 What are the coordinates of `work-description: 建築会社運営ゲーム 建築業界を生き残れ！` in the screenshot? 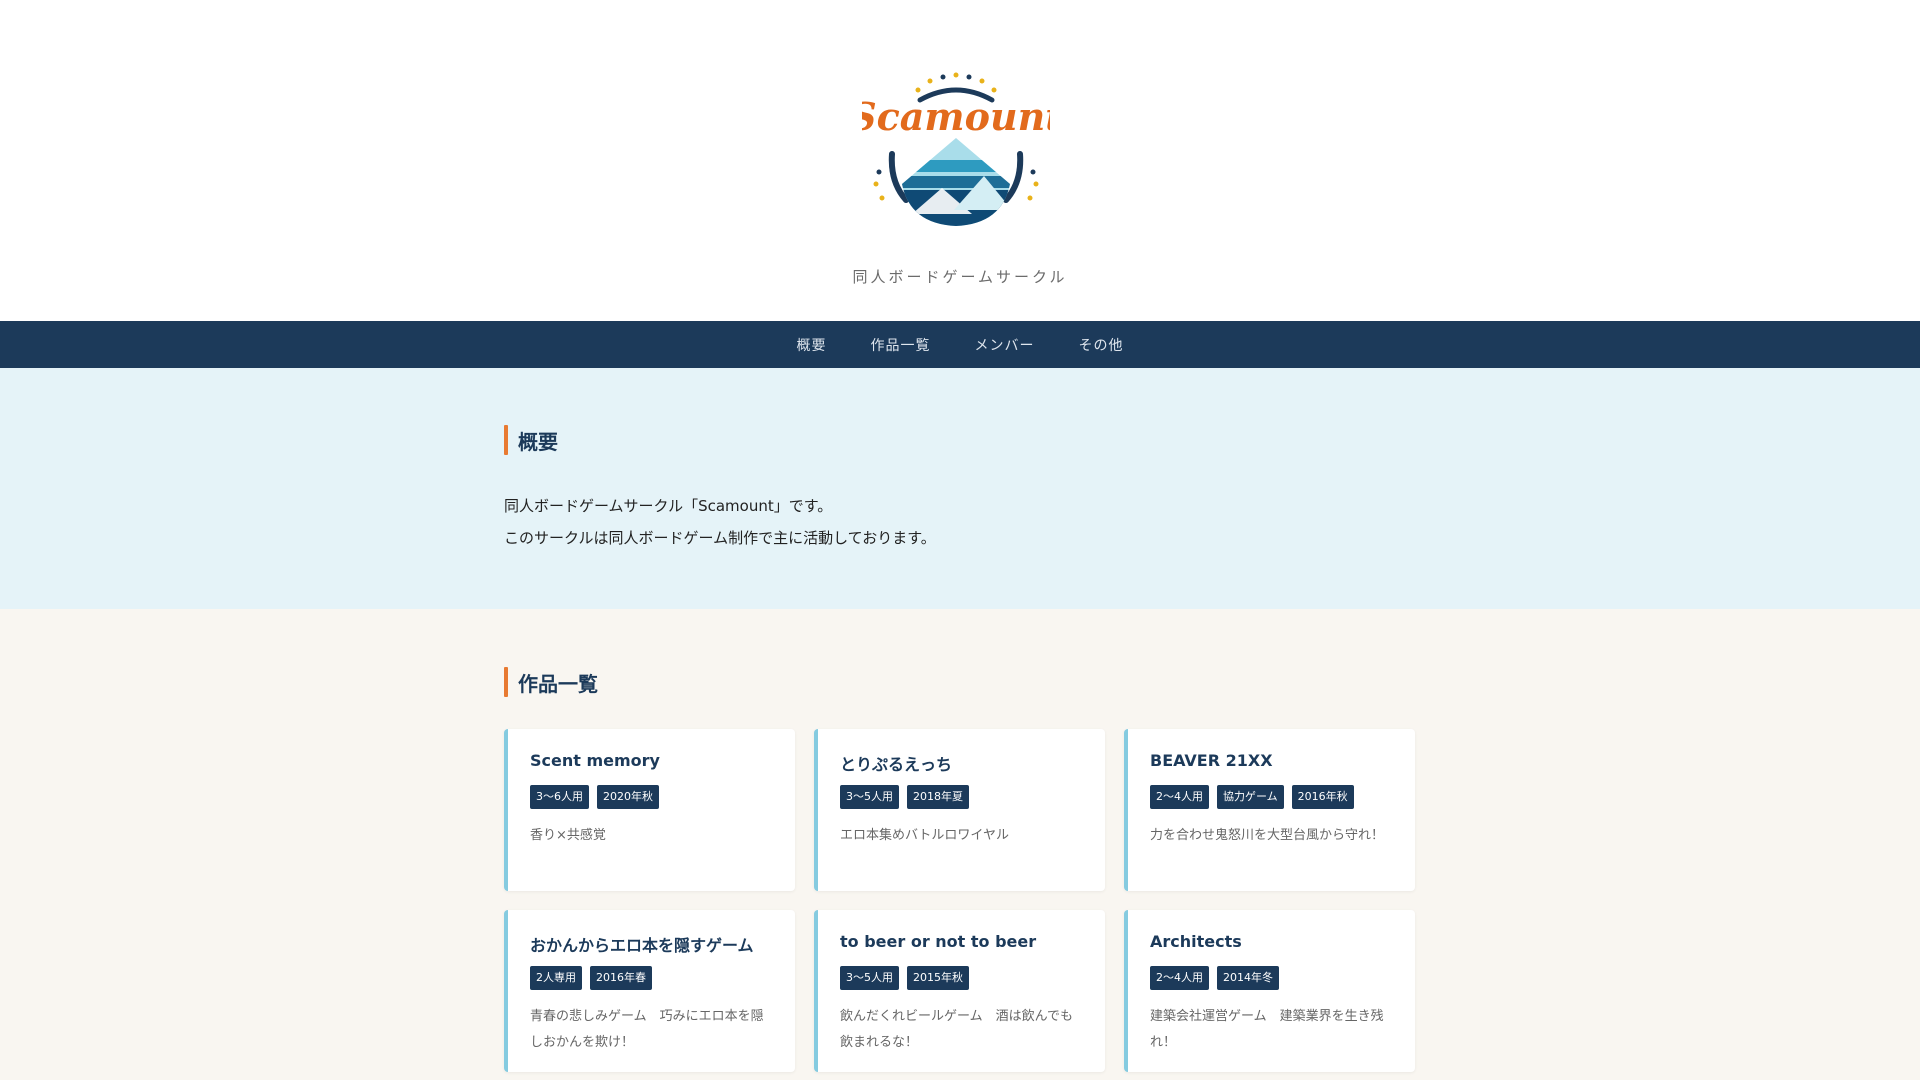 It's located at (1267, 1029).